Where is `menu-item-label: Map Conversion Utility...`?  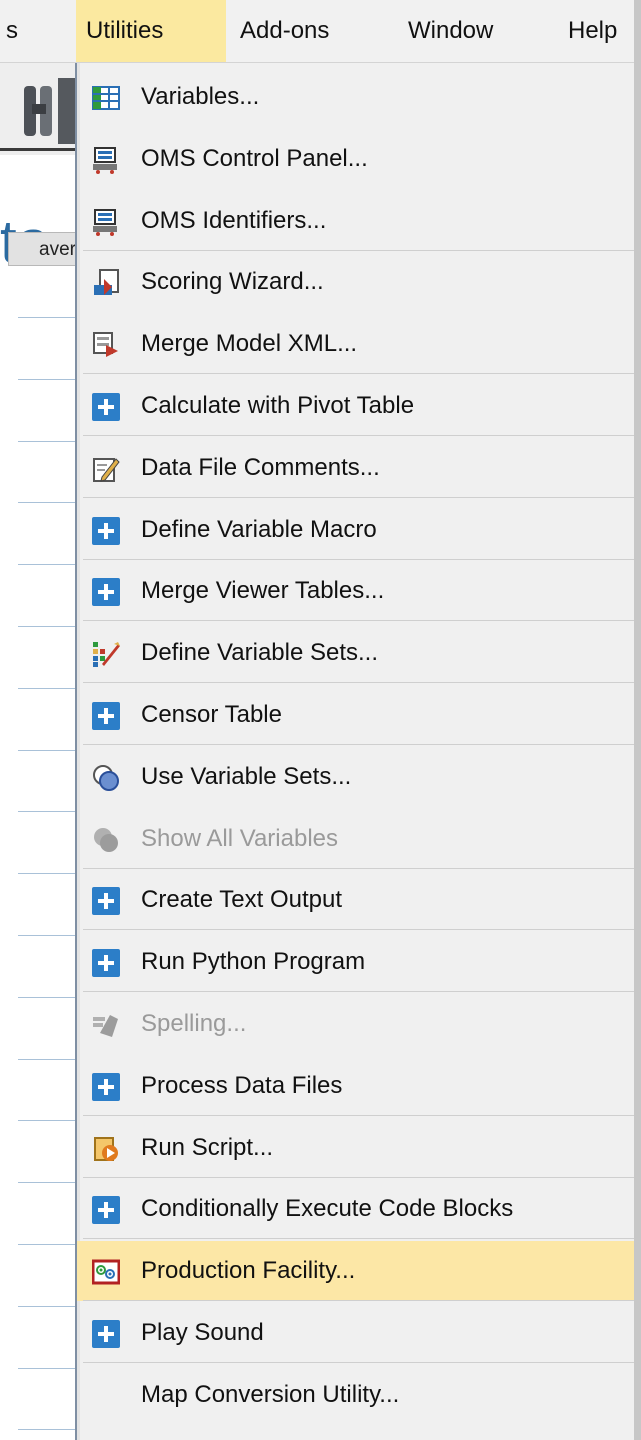
menu-item-label: Map Conversion Utility... is located at coordinates (270, 1394).